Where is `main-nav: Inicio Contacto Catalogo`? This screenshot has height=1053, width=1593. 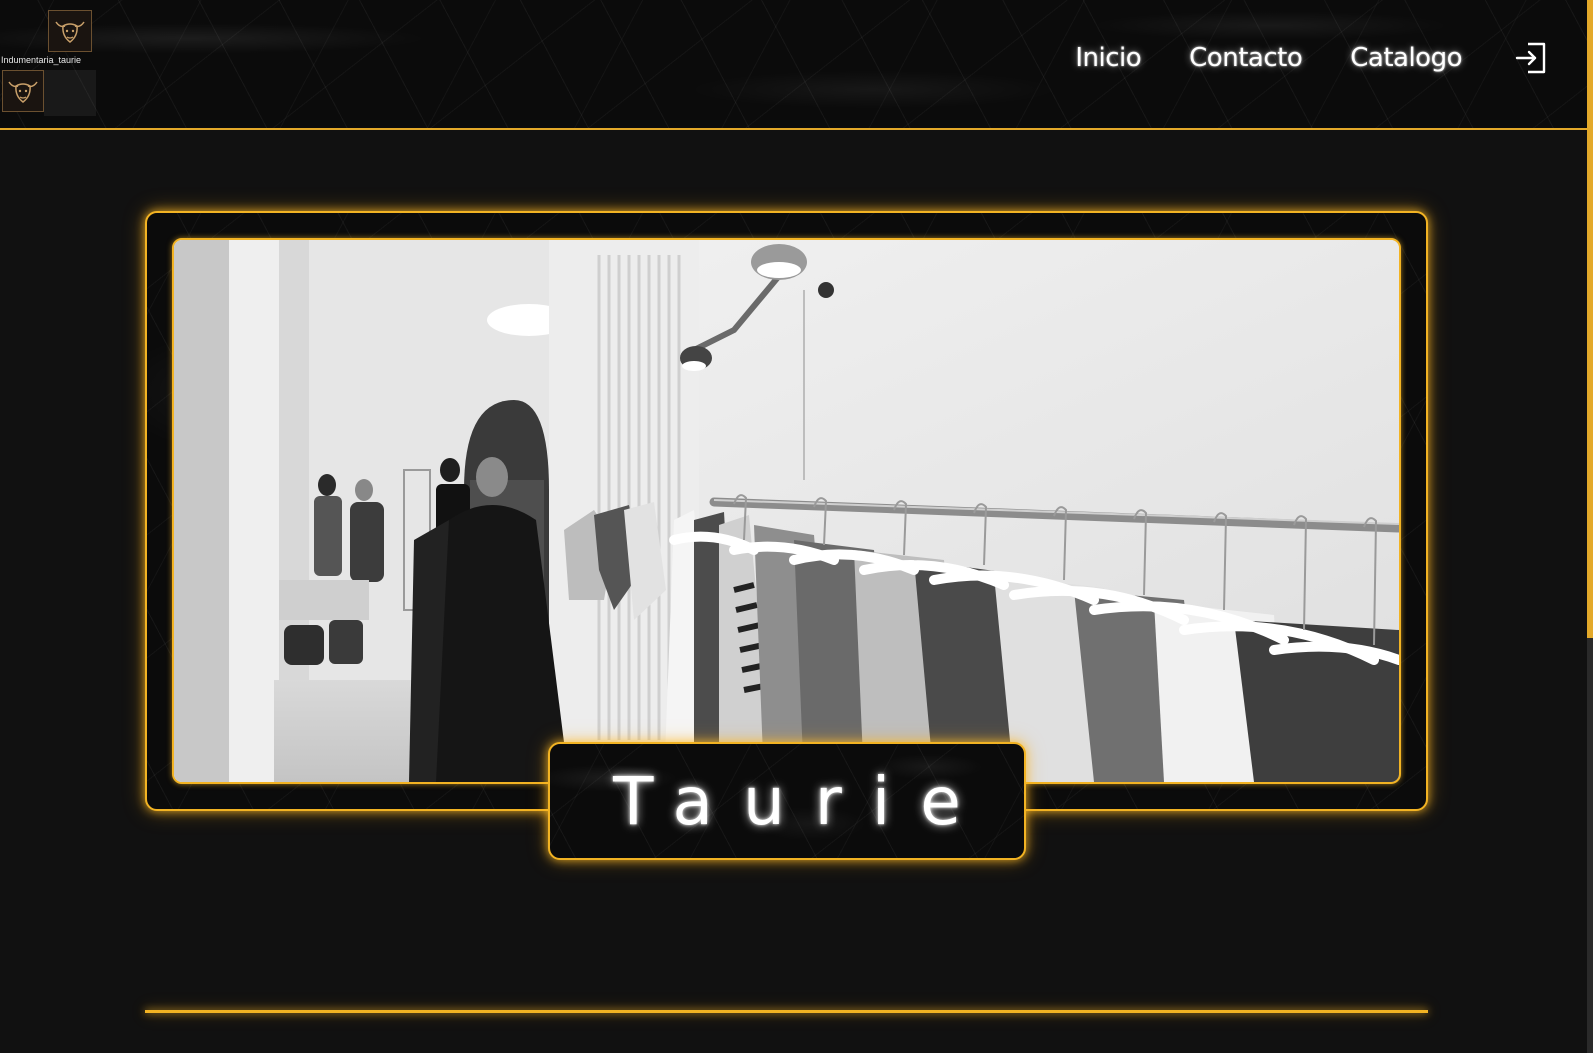
main-nav: Inicio Contacto Catalogo is located at coordinates (1331, 58).